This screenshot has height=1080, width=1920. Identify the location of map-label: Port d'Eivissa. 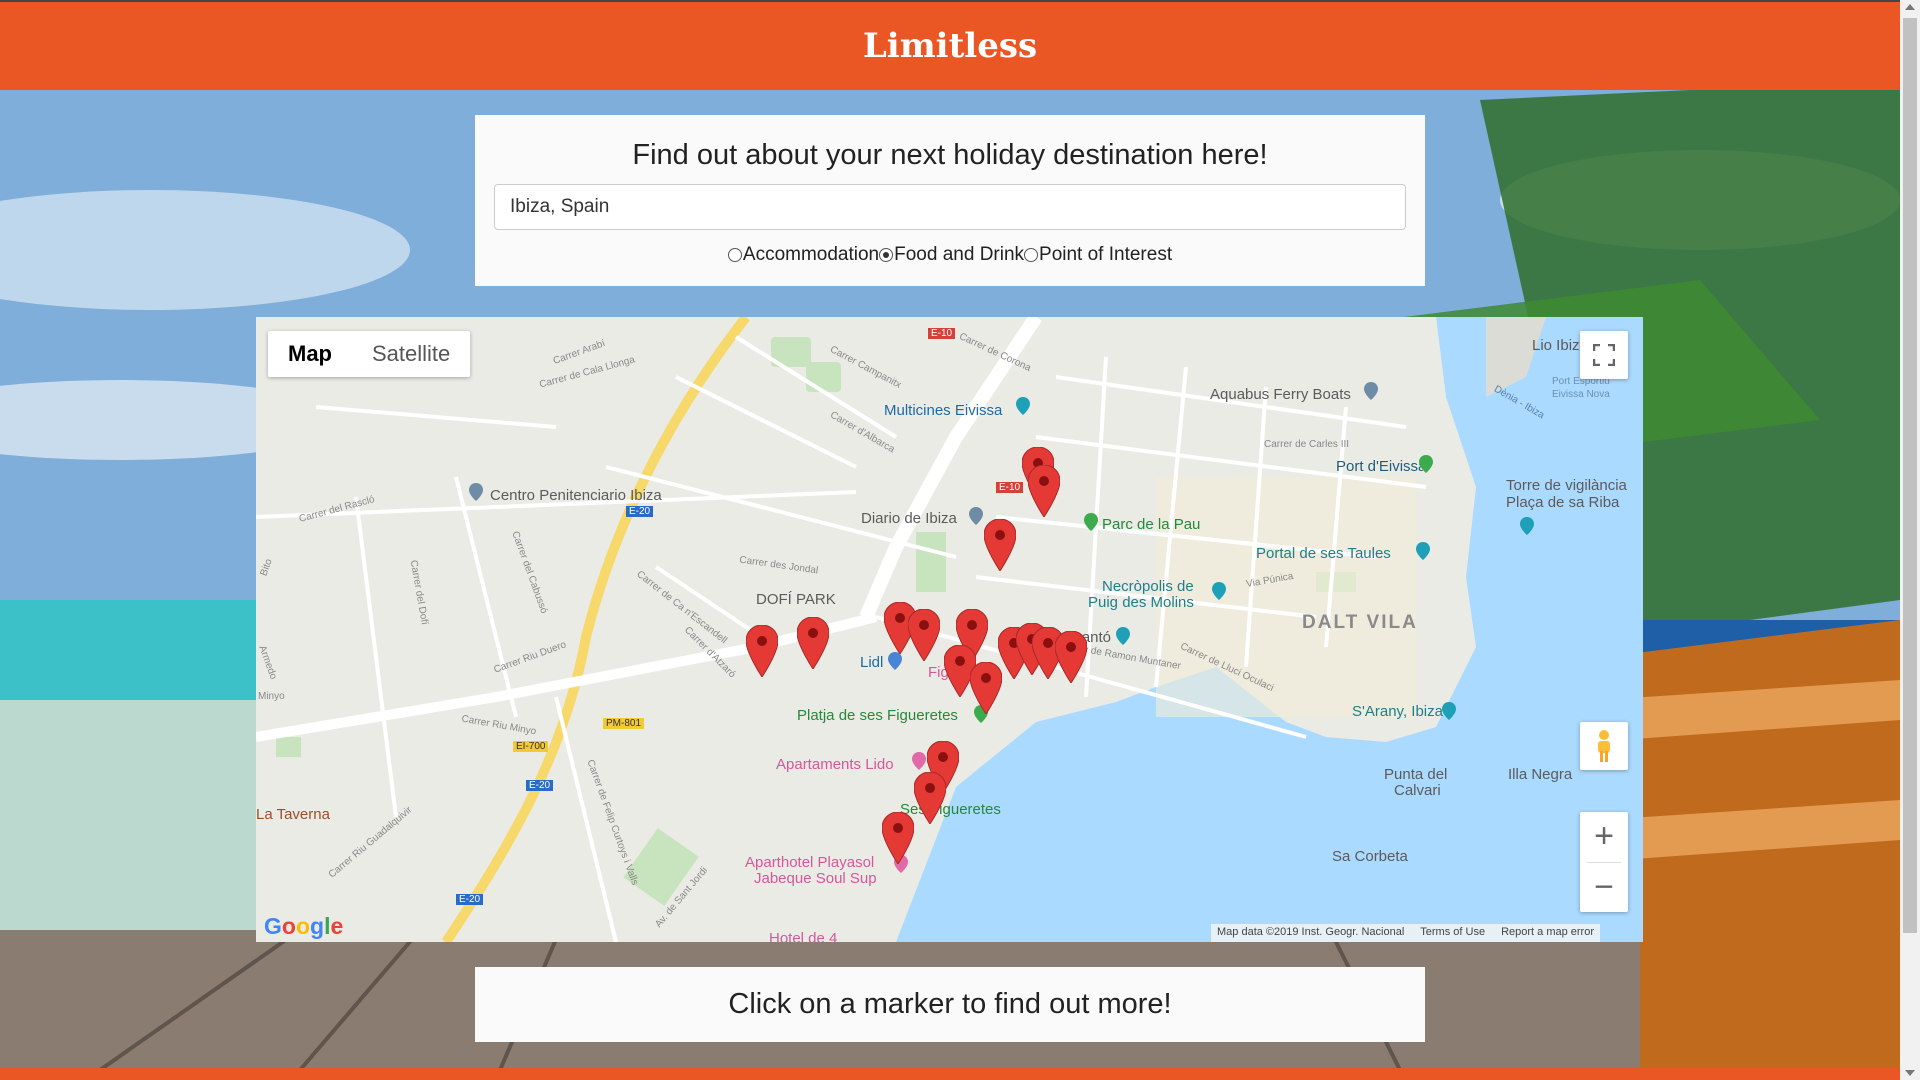
(1381, 466).